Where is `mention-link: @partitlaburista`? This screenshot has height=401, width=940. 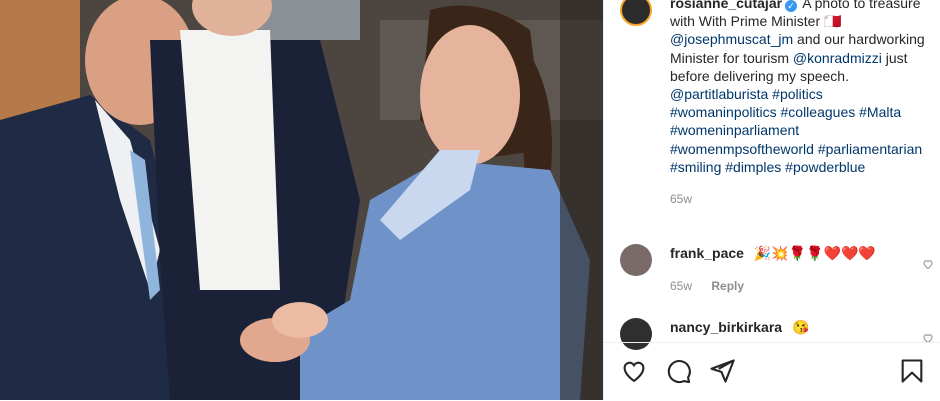
mention-link: @partitlaburista is located at coordinates (719, 94).